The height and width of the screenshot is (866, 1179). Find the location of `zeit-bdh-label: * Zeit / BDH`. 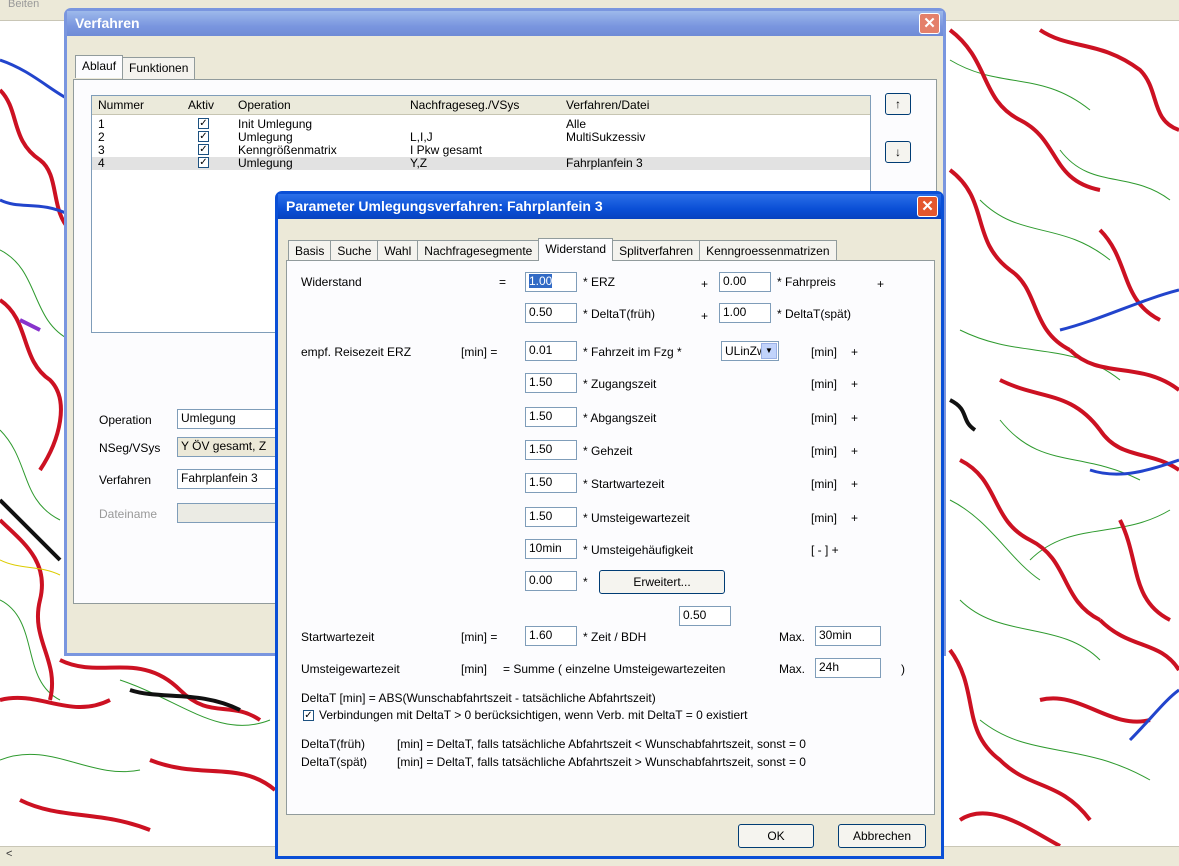

zeit-bdh-label: * Zeit / BDH is located at coordinates (615, 637).